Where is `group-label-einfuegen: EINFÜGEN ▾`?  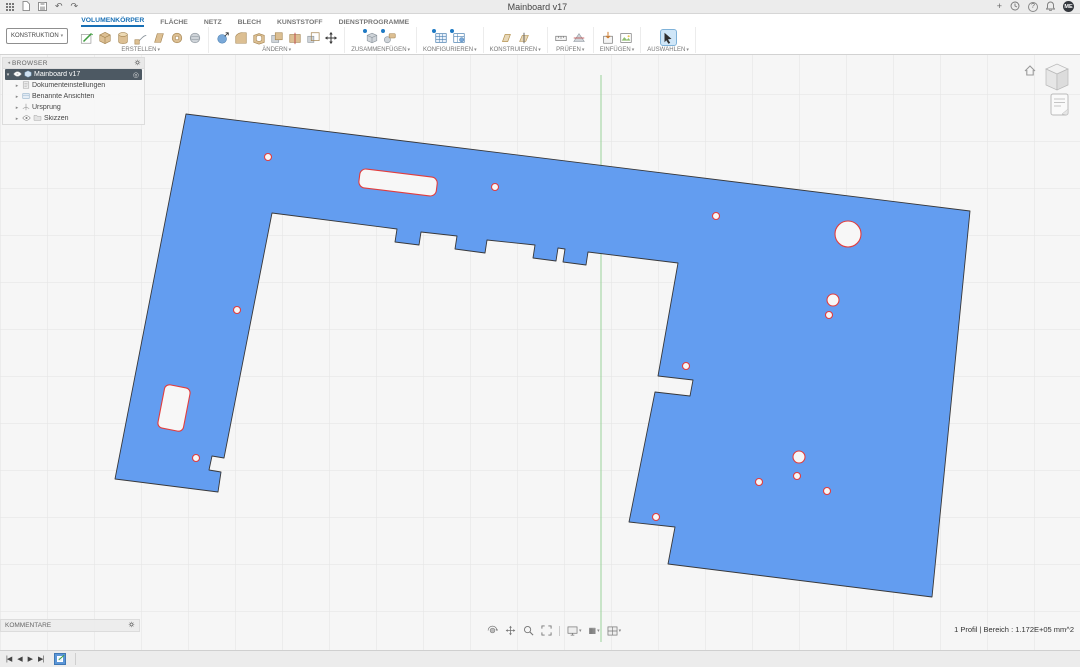 group-label-einfuegen: EINFÜGEN ▾ is located at coordinates (617, 50).